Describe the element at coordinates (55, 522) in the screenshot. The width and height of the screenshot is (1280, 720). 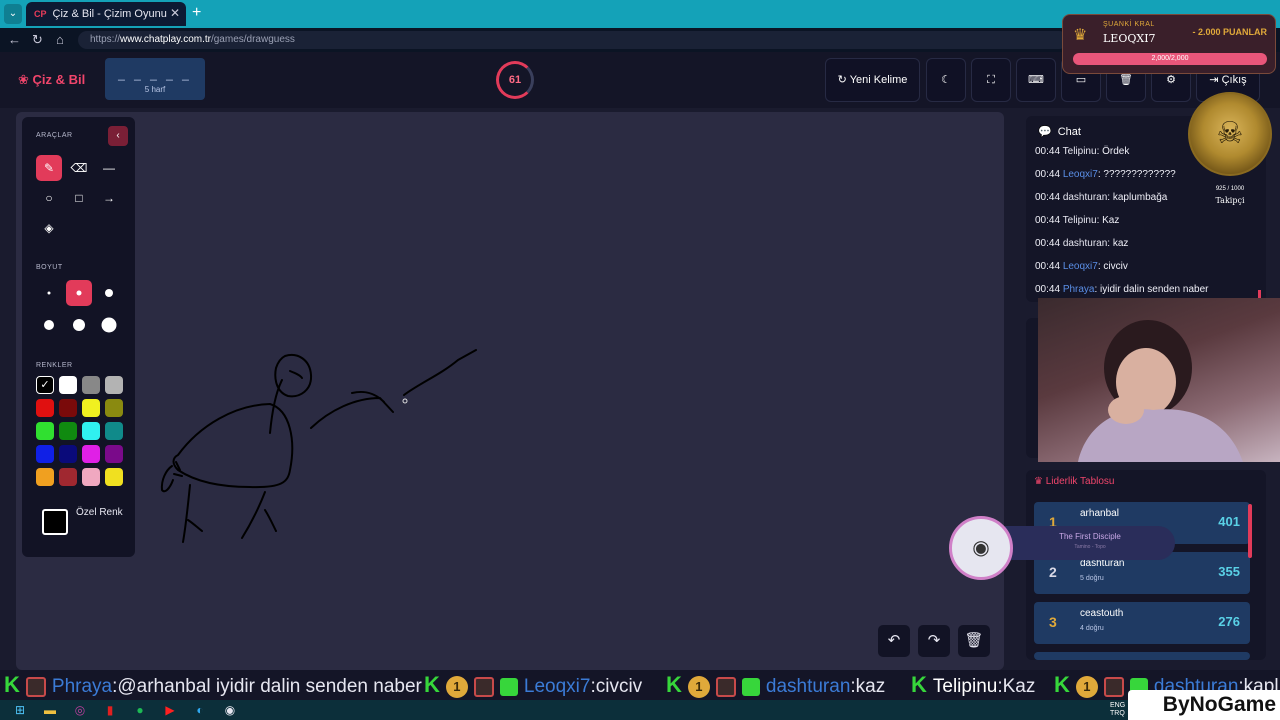
I see `custom-color-swatch` at that location.